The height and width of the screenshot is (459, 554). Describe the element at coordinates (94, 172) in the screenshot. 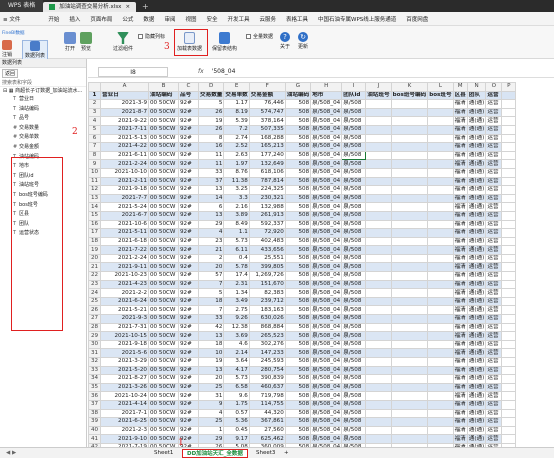

I see `row-number: 10` at that location.